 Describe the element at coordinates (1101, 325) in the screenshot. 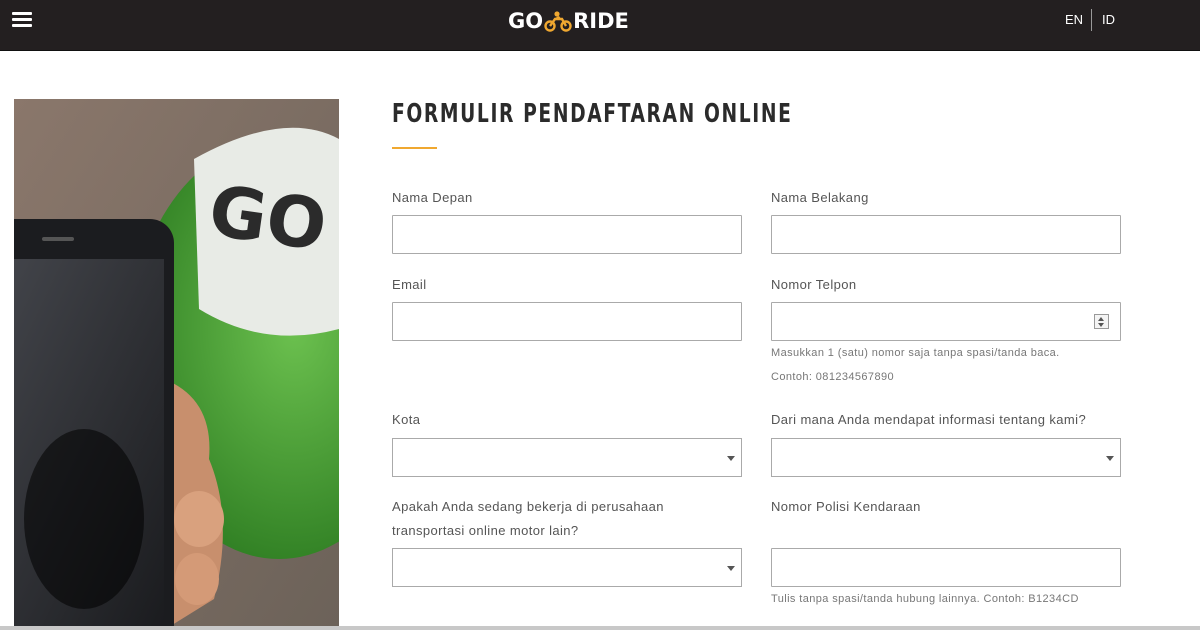

I see `spinner-down-icon` at that location.